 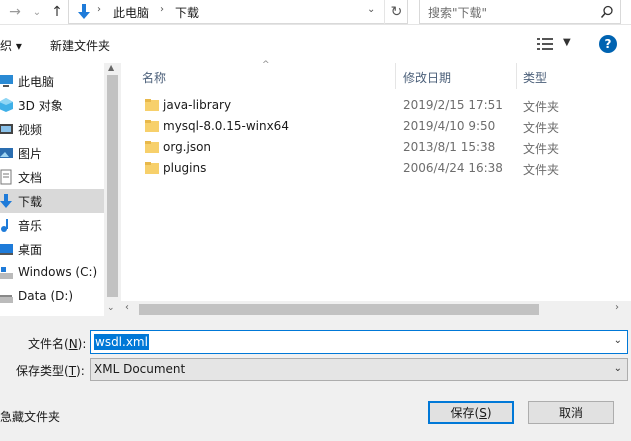 What do you see at coordinates (127, 307) in the screenshot?
I see `scroll-left-icon: ‹` at bounding box center [127, 307].